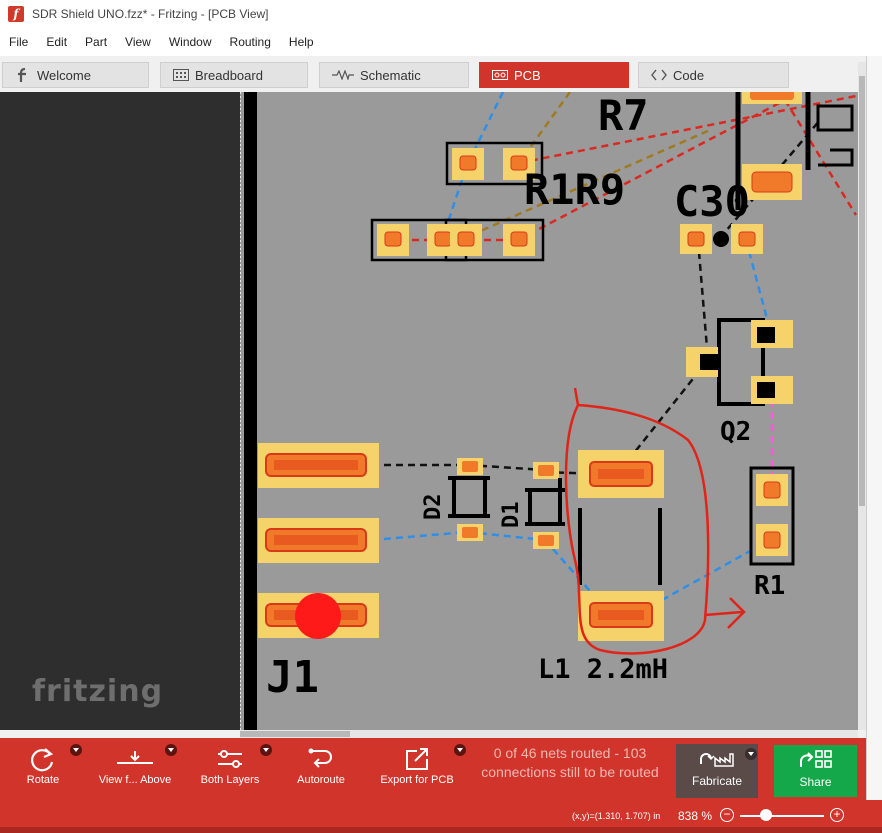  I want to click on label-d2: D2, so click(433, 507).